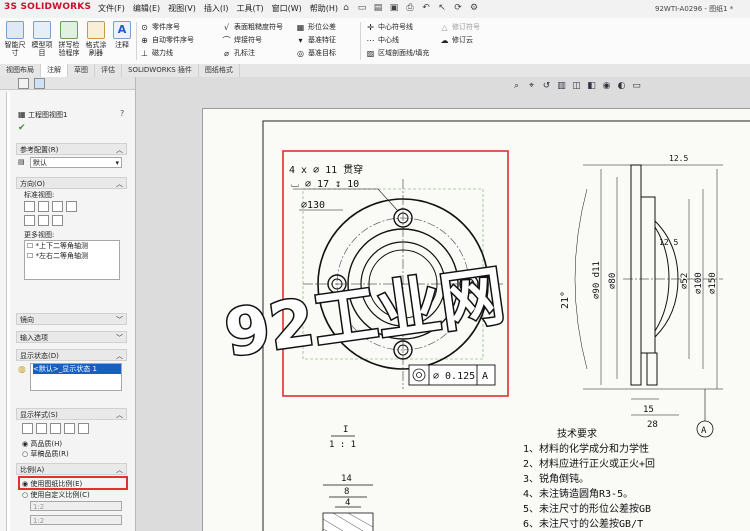  Describe the element at coordinates (383, 40) in the screenshot. I see `centerline-button: ⋯ 中心线` at that location.